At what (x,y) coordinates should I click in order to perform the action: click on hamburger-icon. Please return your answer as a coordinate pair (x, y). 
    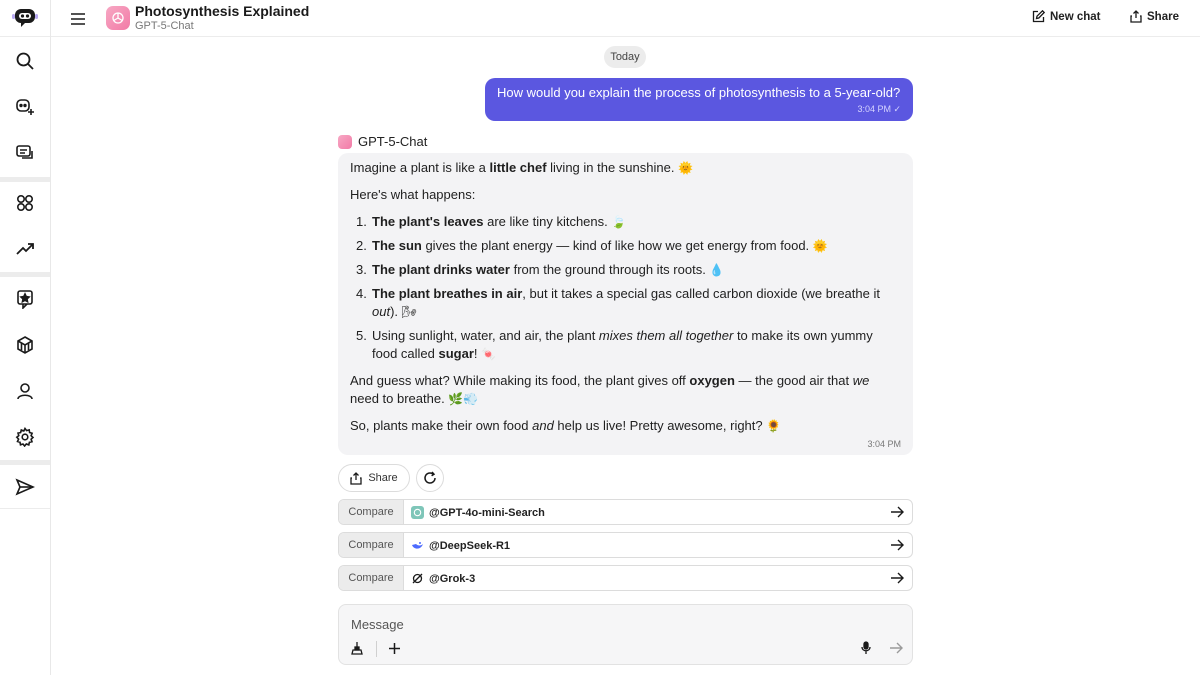
    Looking at the image, I should click on (78, 19).